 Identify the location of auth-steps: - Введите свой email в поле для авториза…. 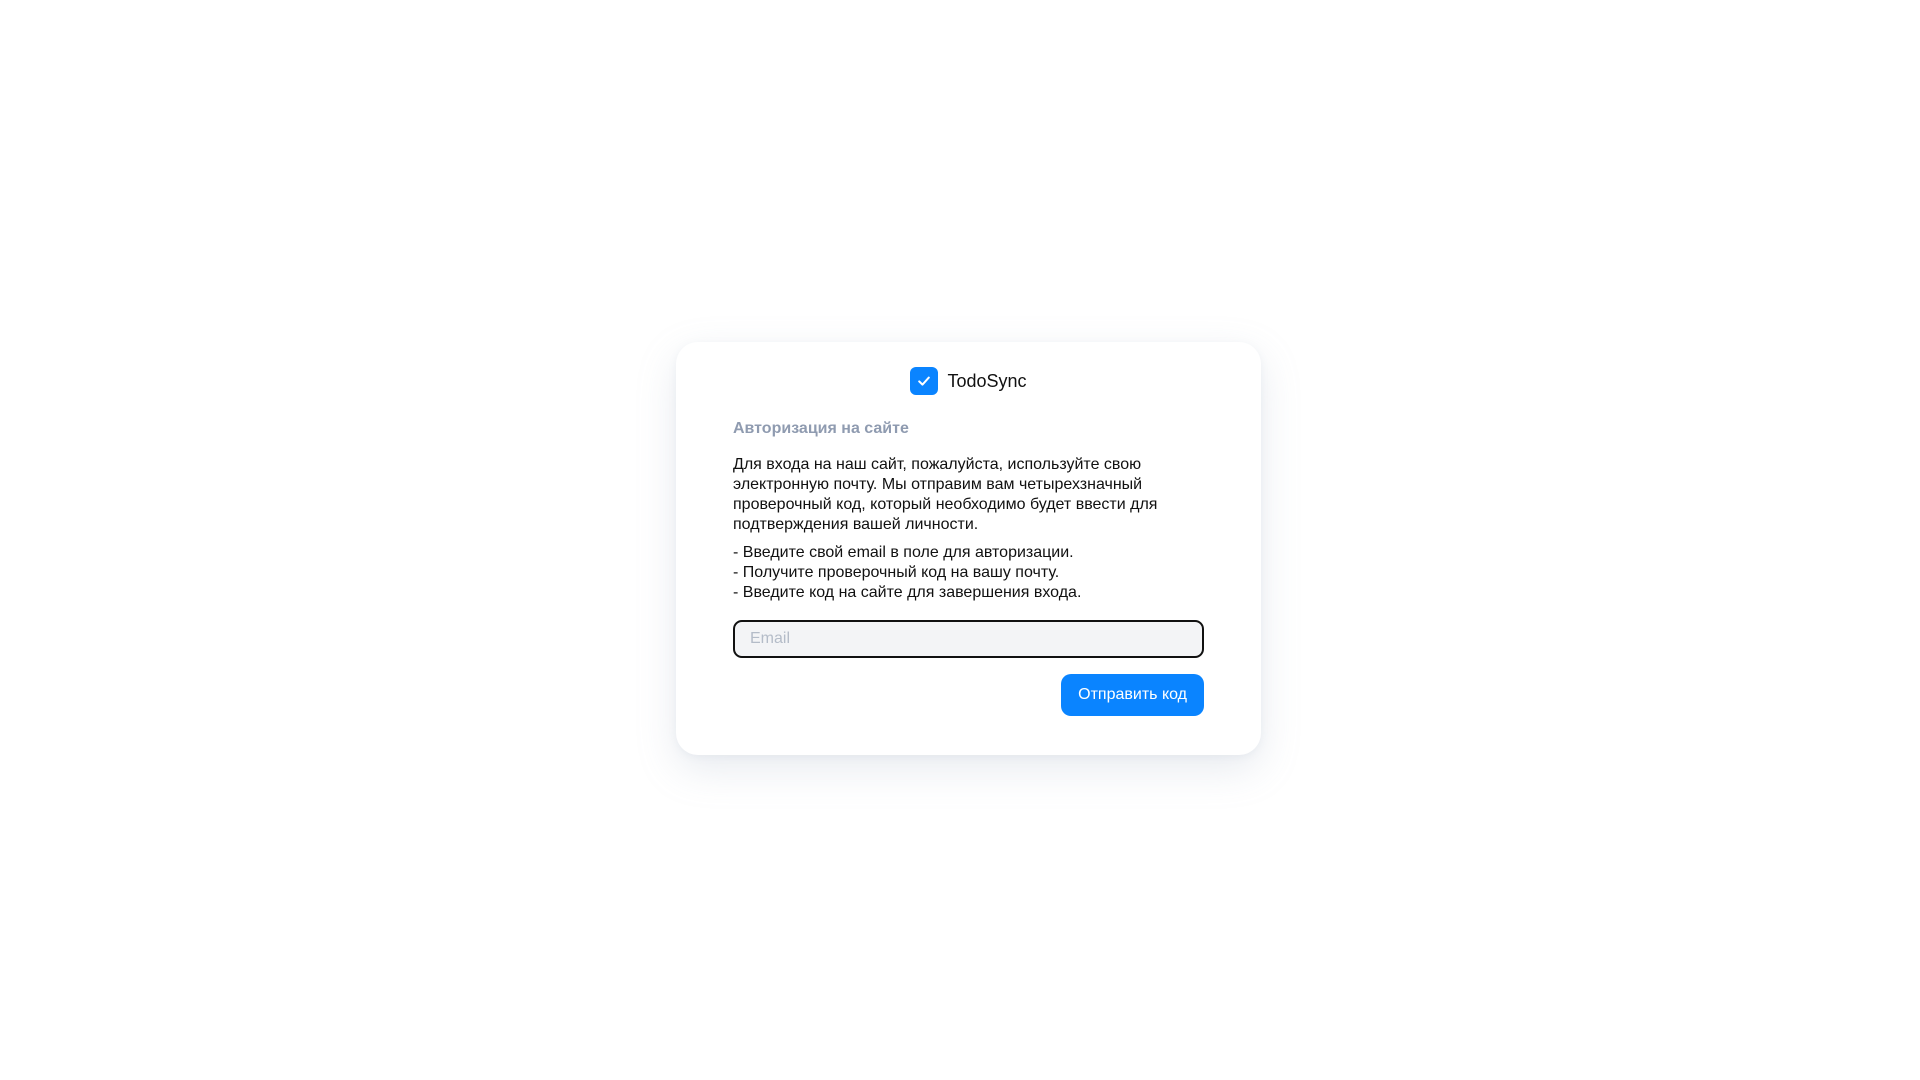
(968, 573).